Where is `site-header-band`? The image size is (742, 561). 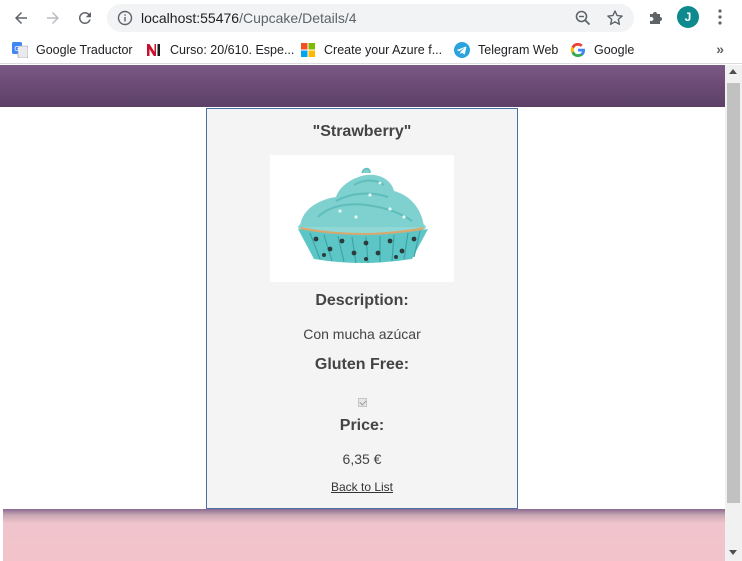 site-header-band is located at coordinates (362, 86).